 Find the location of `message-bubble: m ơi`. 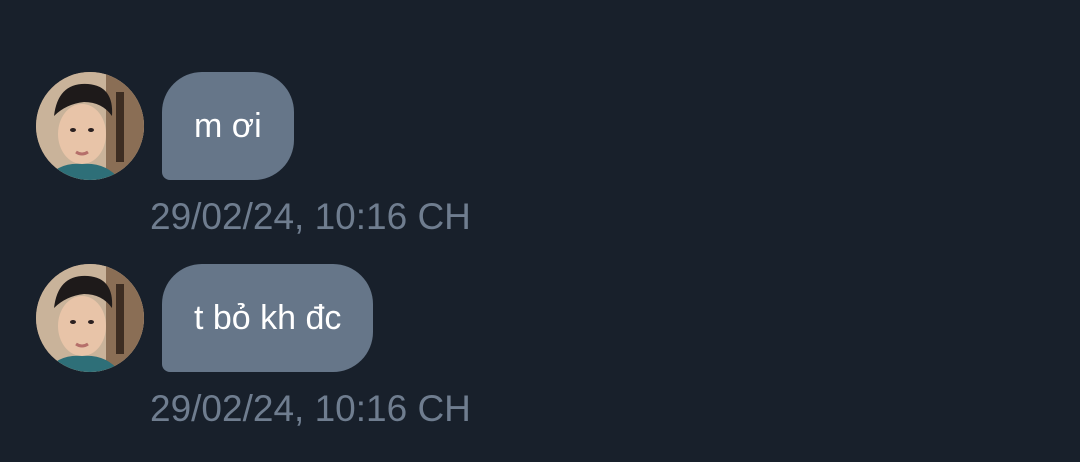

message-bubble: m ơi is located at coordinates (228, 126).